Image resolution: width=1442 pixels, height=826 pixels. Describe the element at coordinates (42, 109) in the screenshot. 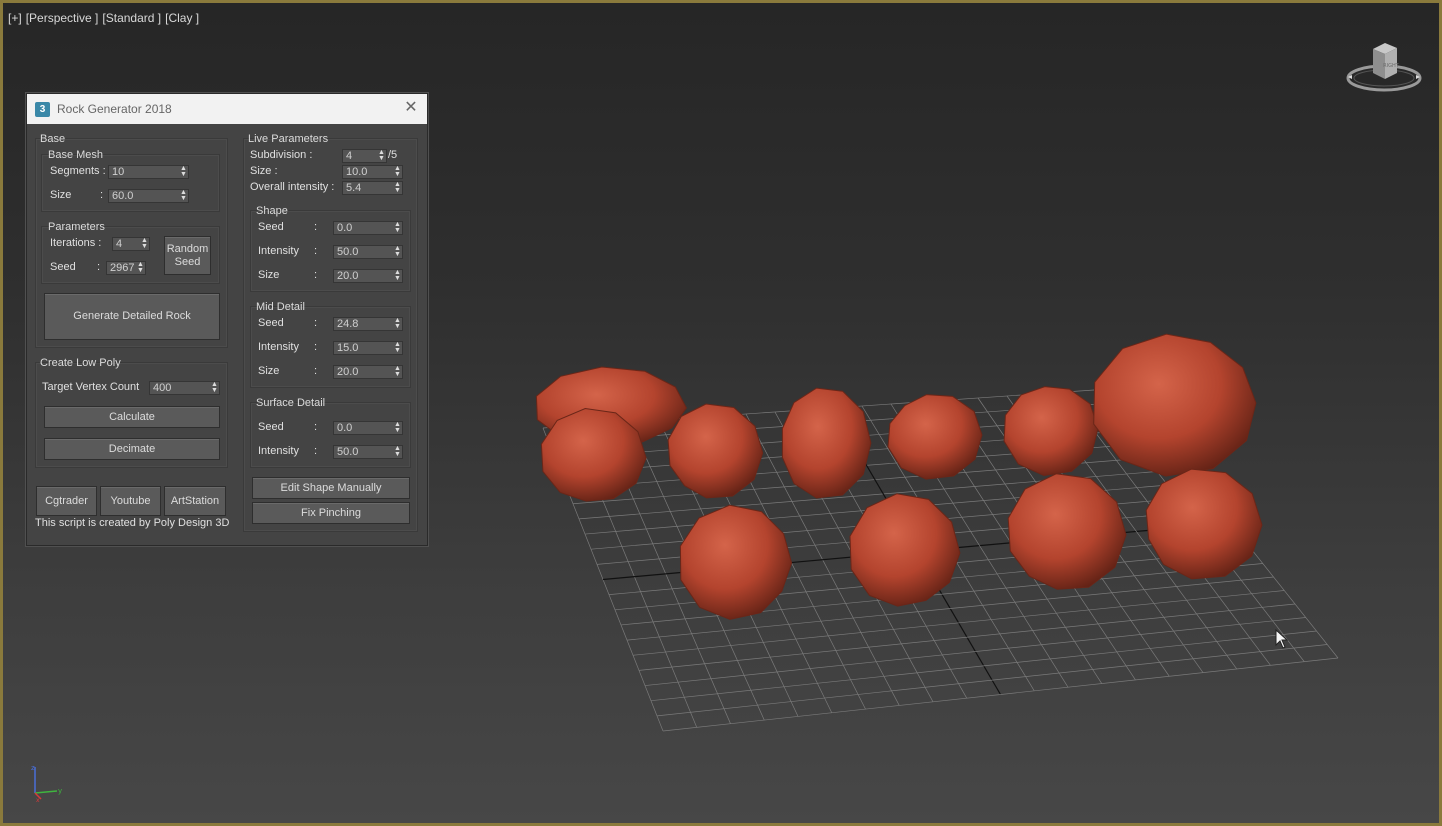

I see `app-icon: 3` at that location.